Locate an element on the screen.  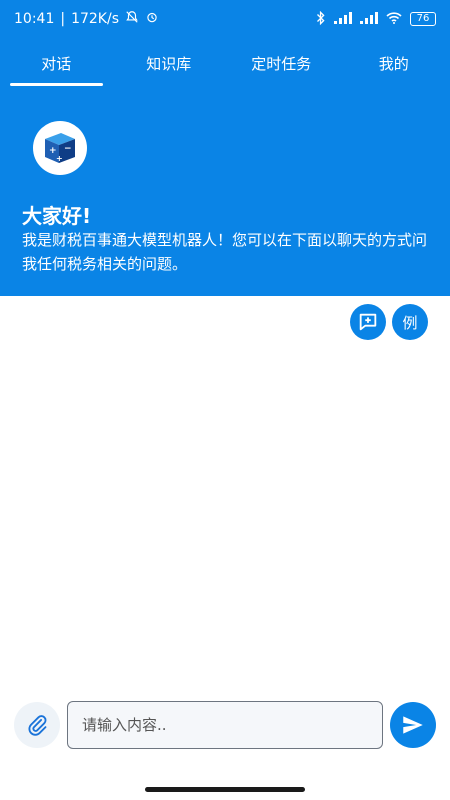
tab-scheduled-tasks: 定时任务 is located at coordinates (281, 63).